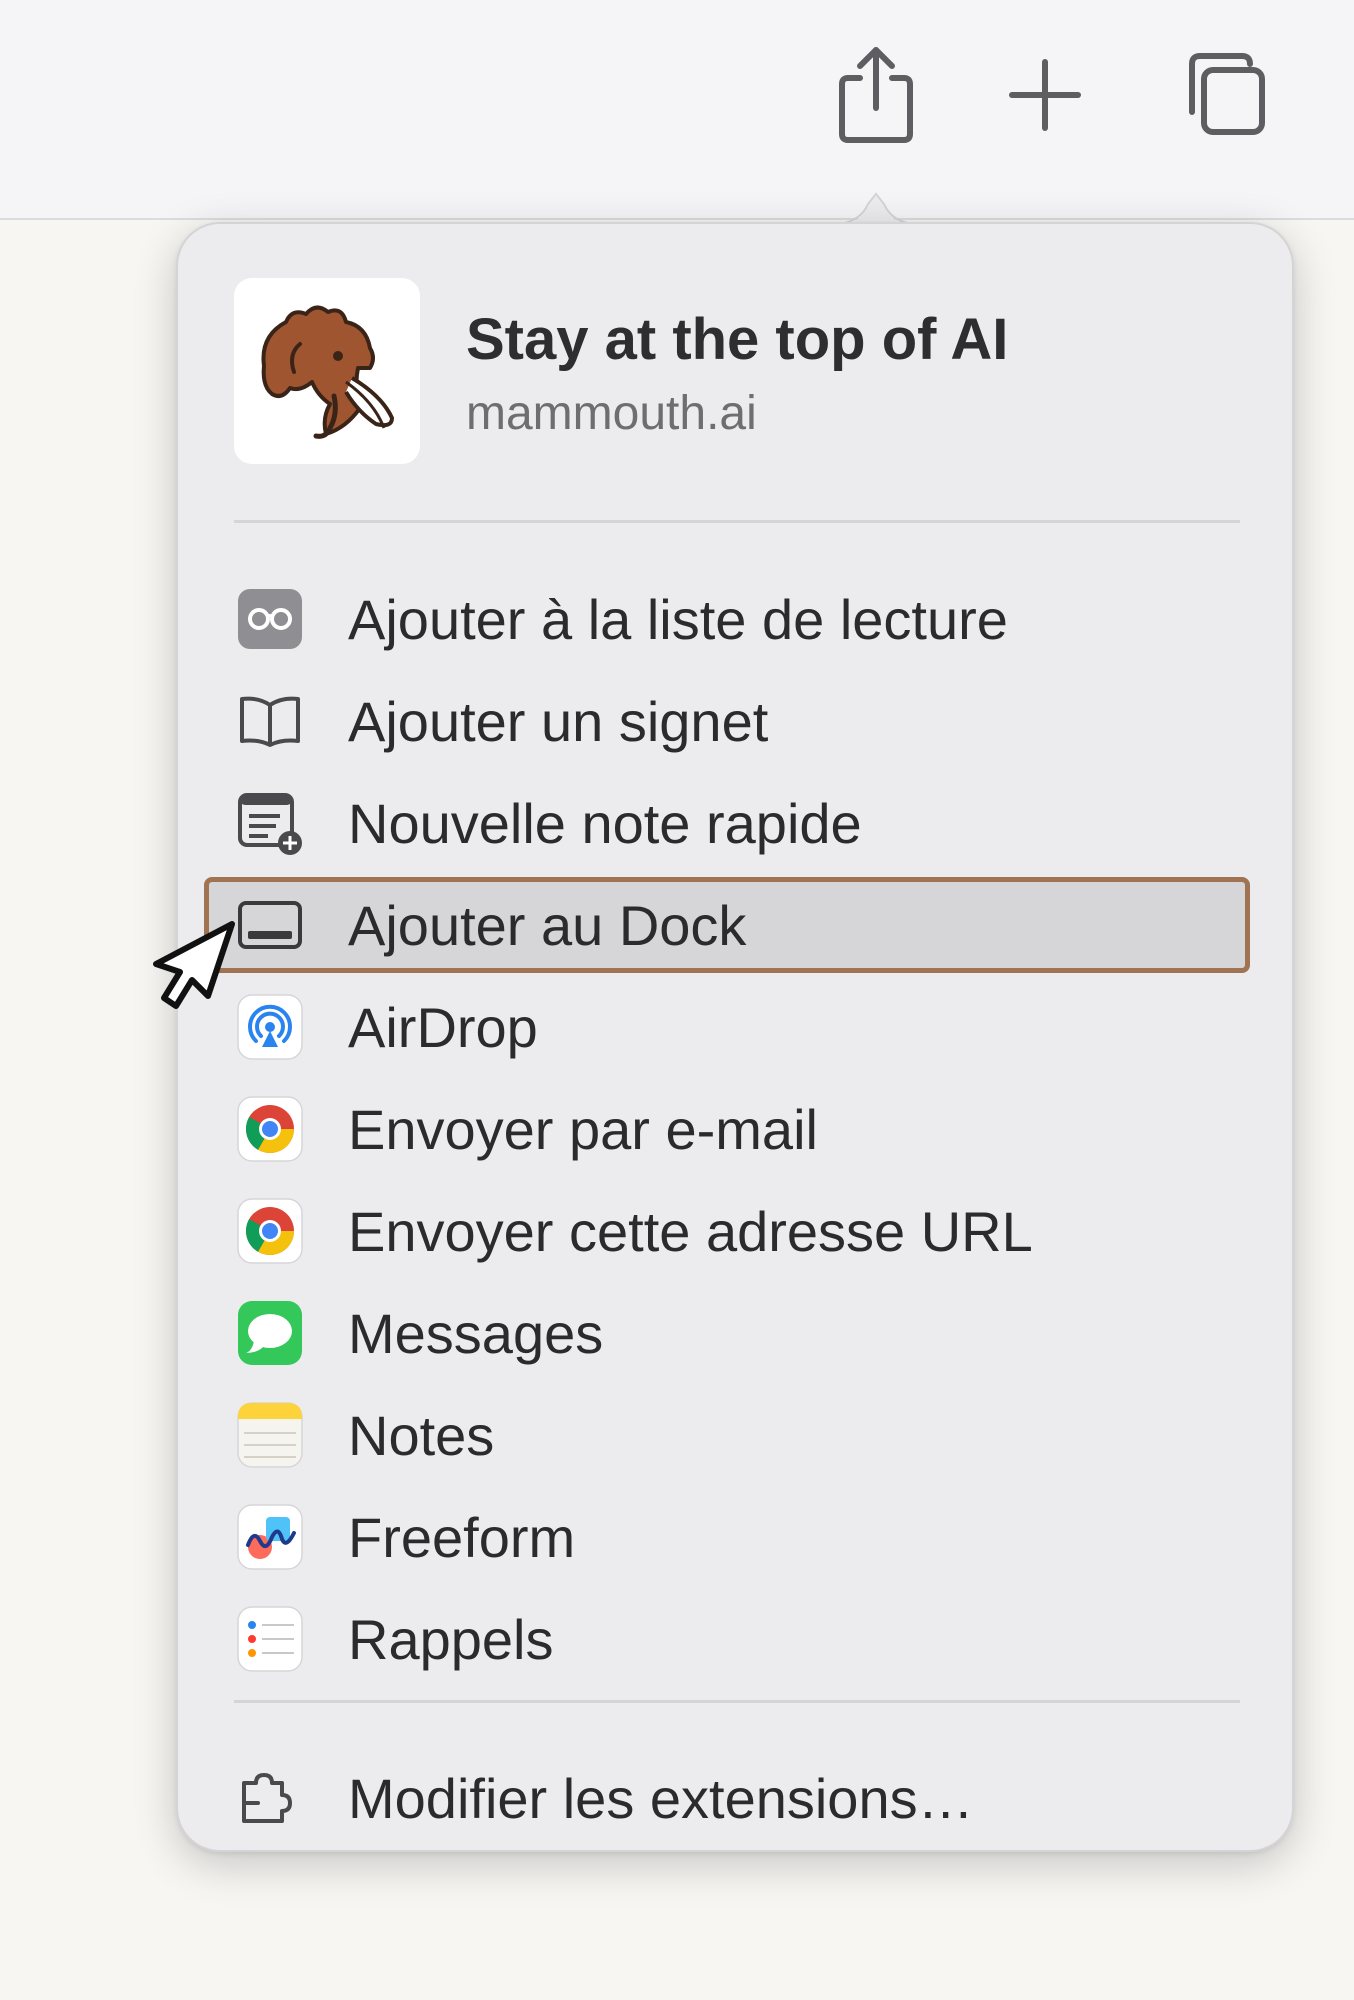 The image size is (1354, 2000). I want to click on extensions-icon, so click(270, 1799).